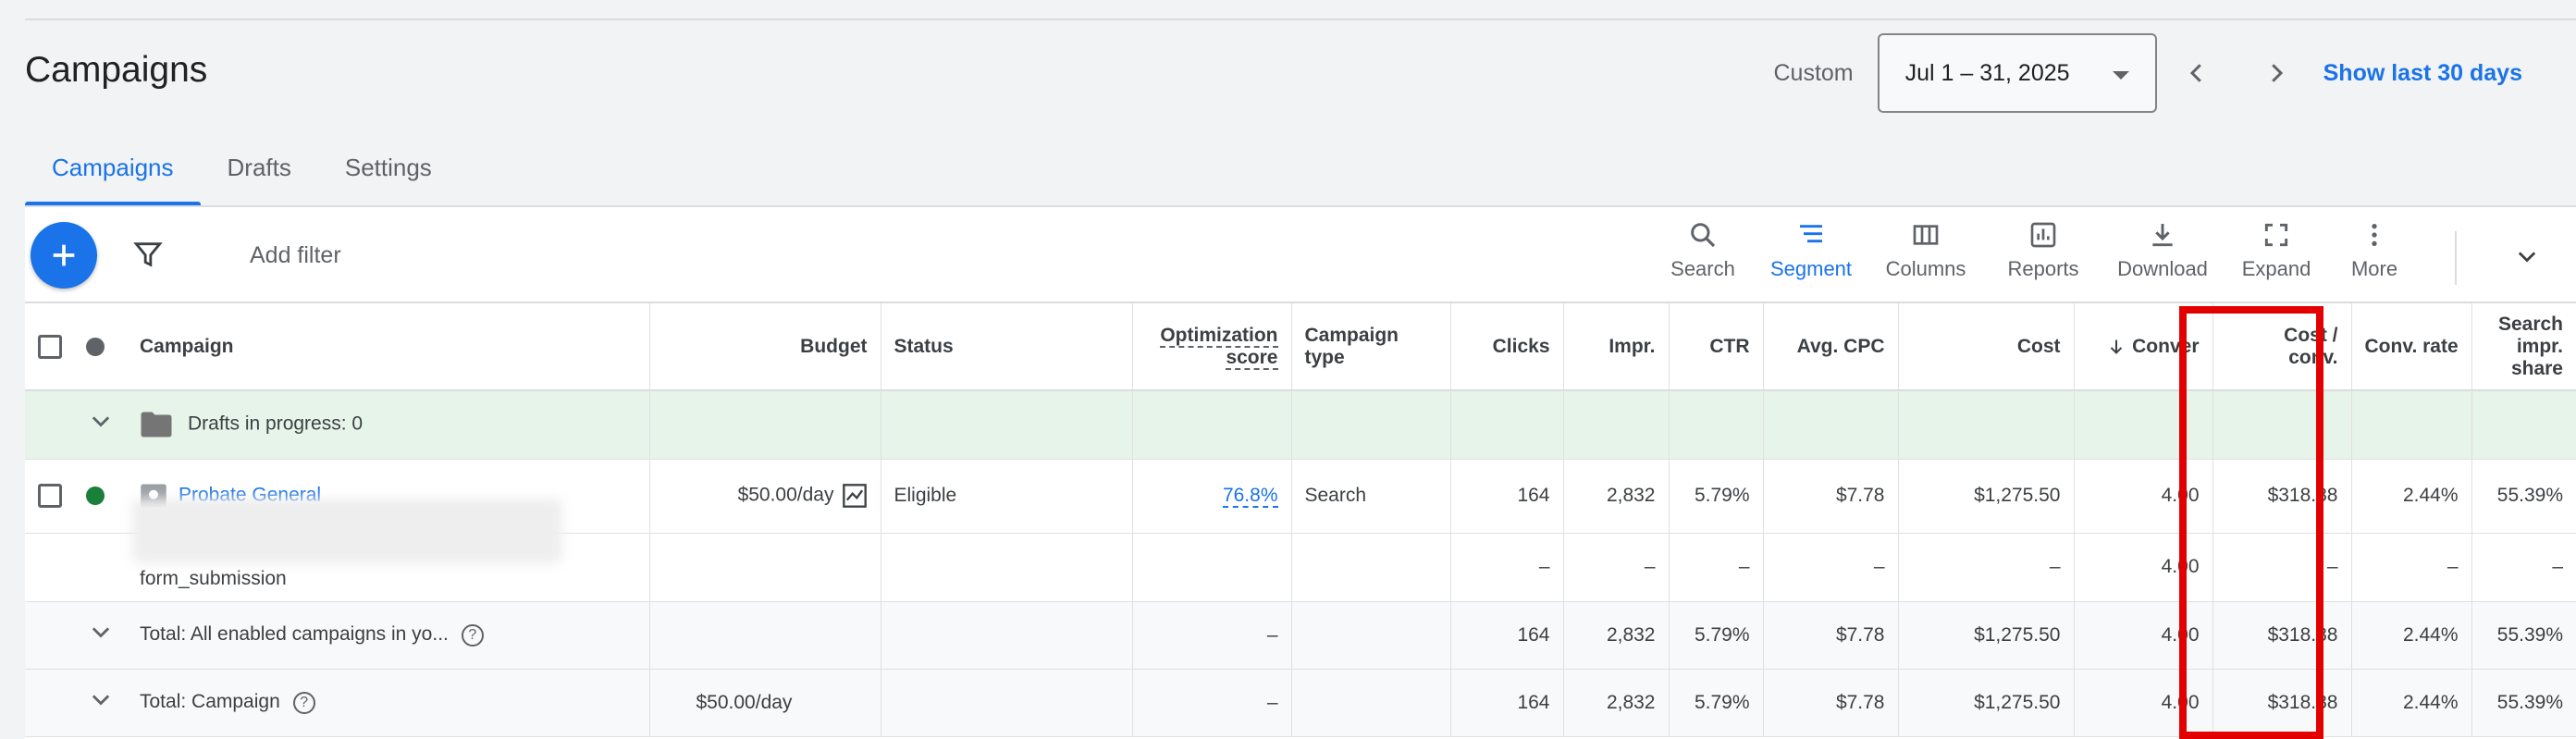 Image resolution: width=2576 pixels, height=739 pixels. I want to click on tab-drafts: Drafts, so click(259, 176).